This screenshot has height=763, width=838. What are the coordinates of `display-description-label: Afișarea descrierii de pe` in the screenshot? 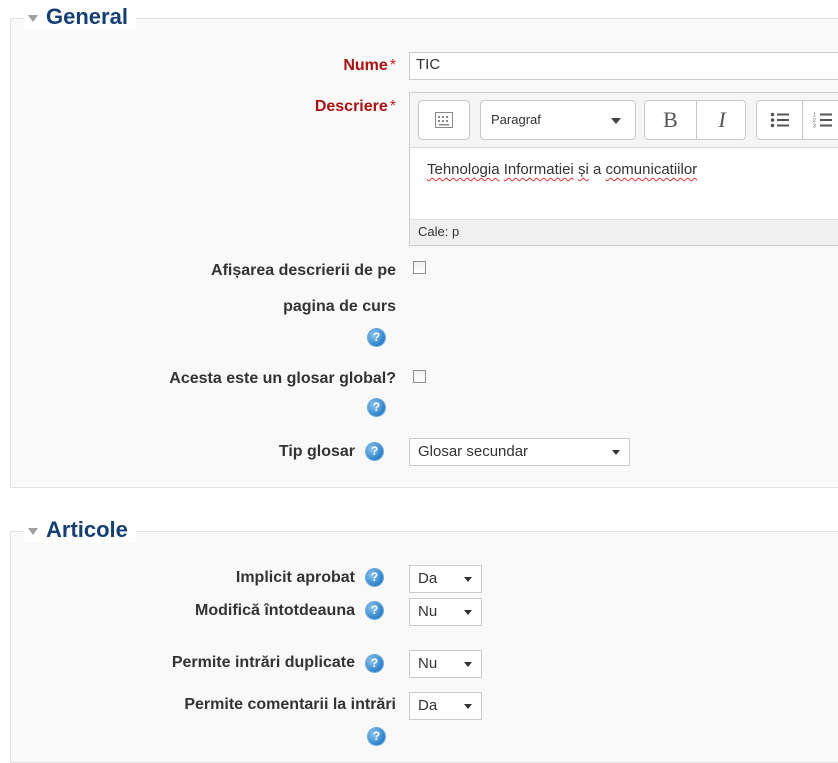 It's located at (303, 270).